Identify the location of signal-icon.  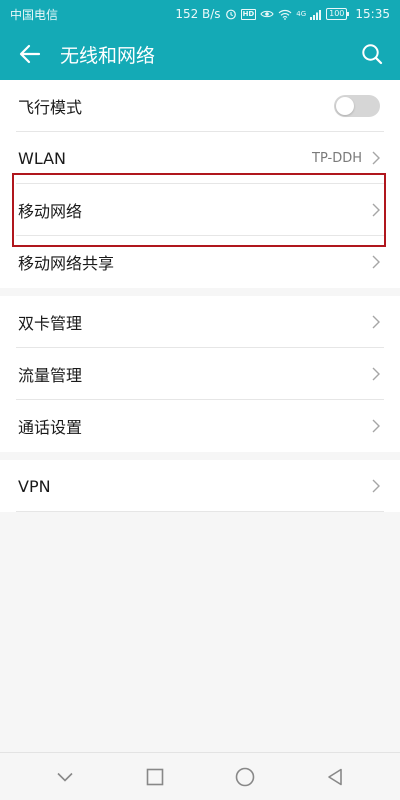
(316, 14).